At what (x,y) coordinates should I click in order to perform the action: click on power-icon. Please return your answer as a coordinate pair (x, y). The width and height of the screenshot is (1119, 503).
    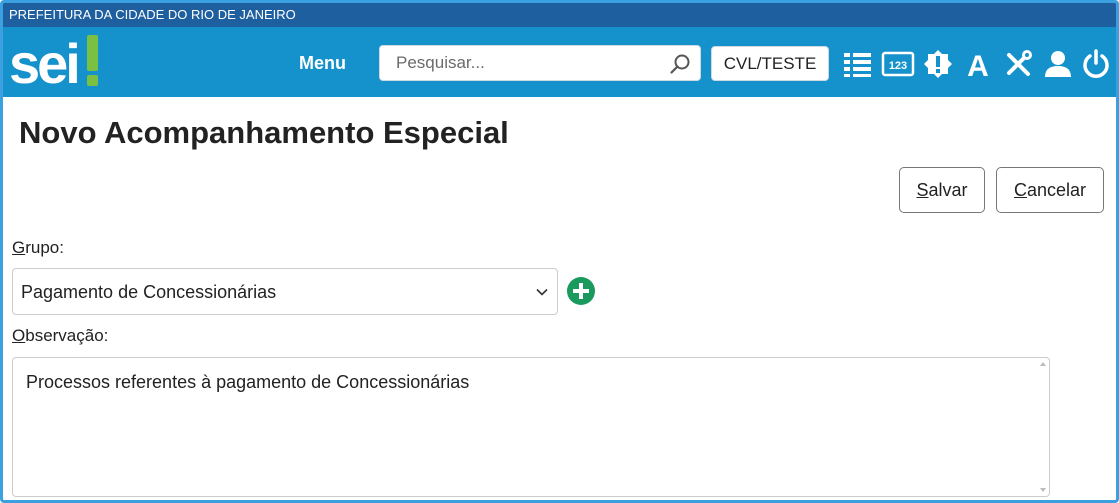
    Looking at the image, I should click on (1096, 64).